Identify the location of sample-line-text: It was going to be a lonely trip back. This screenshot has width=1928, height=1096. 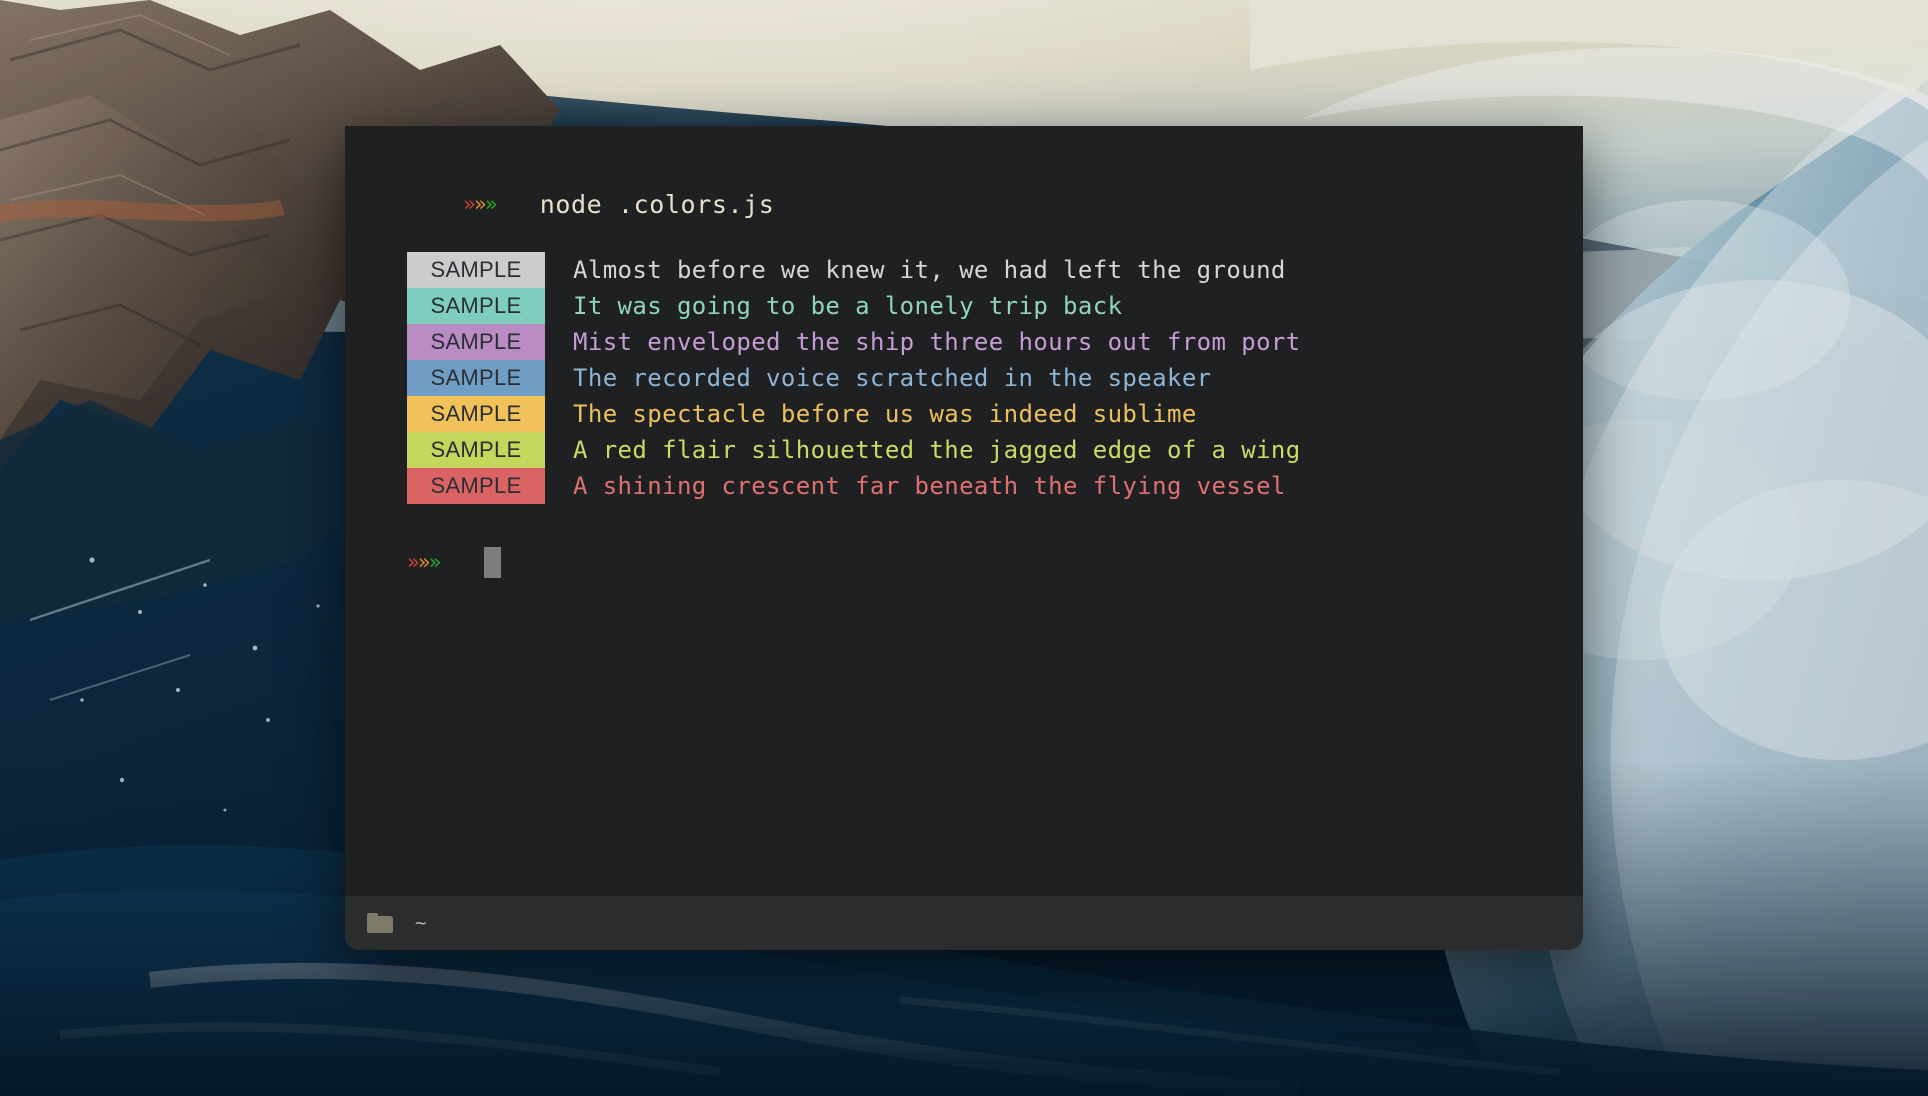
(848, 306).